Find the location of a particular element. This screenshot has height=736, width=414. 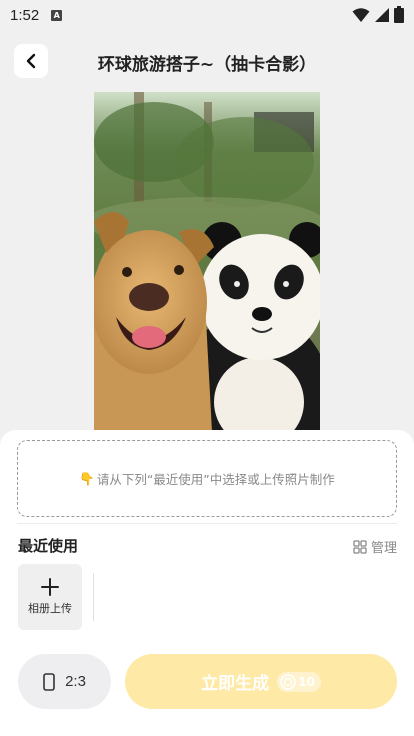

generate-button: 立即生成 10 is located at coordinates (261, 681).